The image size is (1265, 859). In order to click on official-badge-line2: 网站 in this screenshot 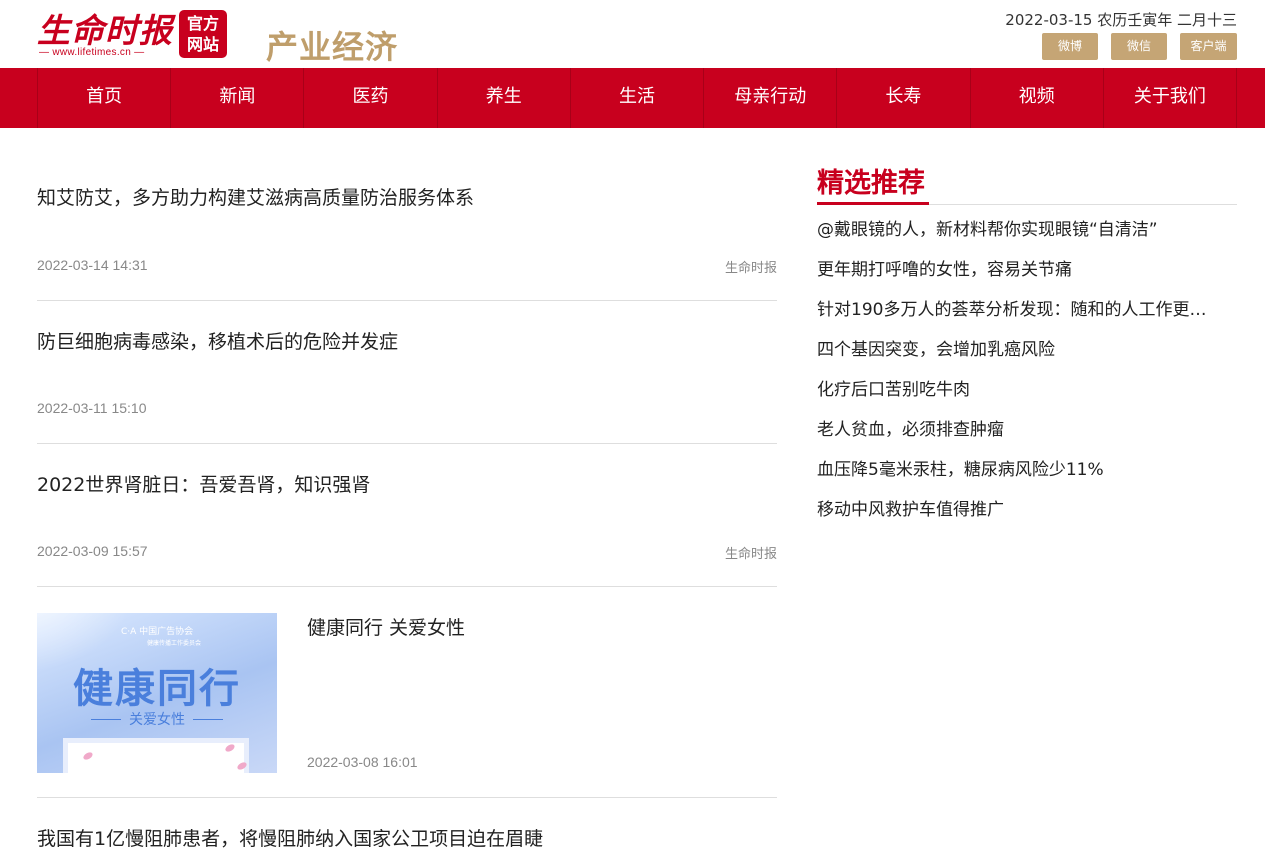, I will do `click(202, 44)`.